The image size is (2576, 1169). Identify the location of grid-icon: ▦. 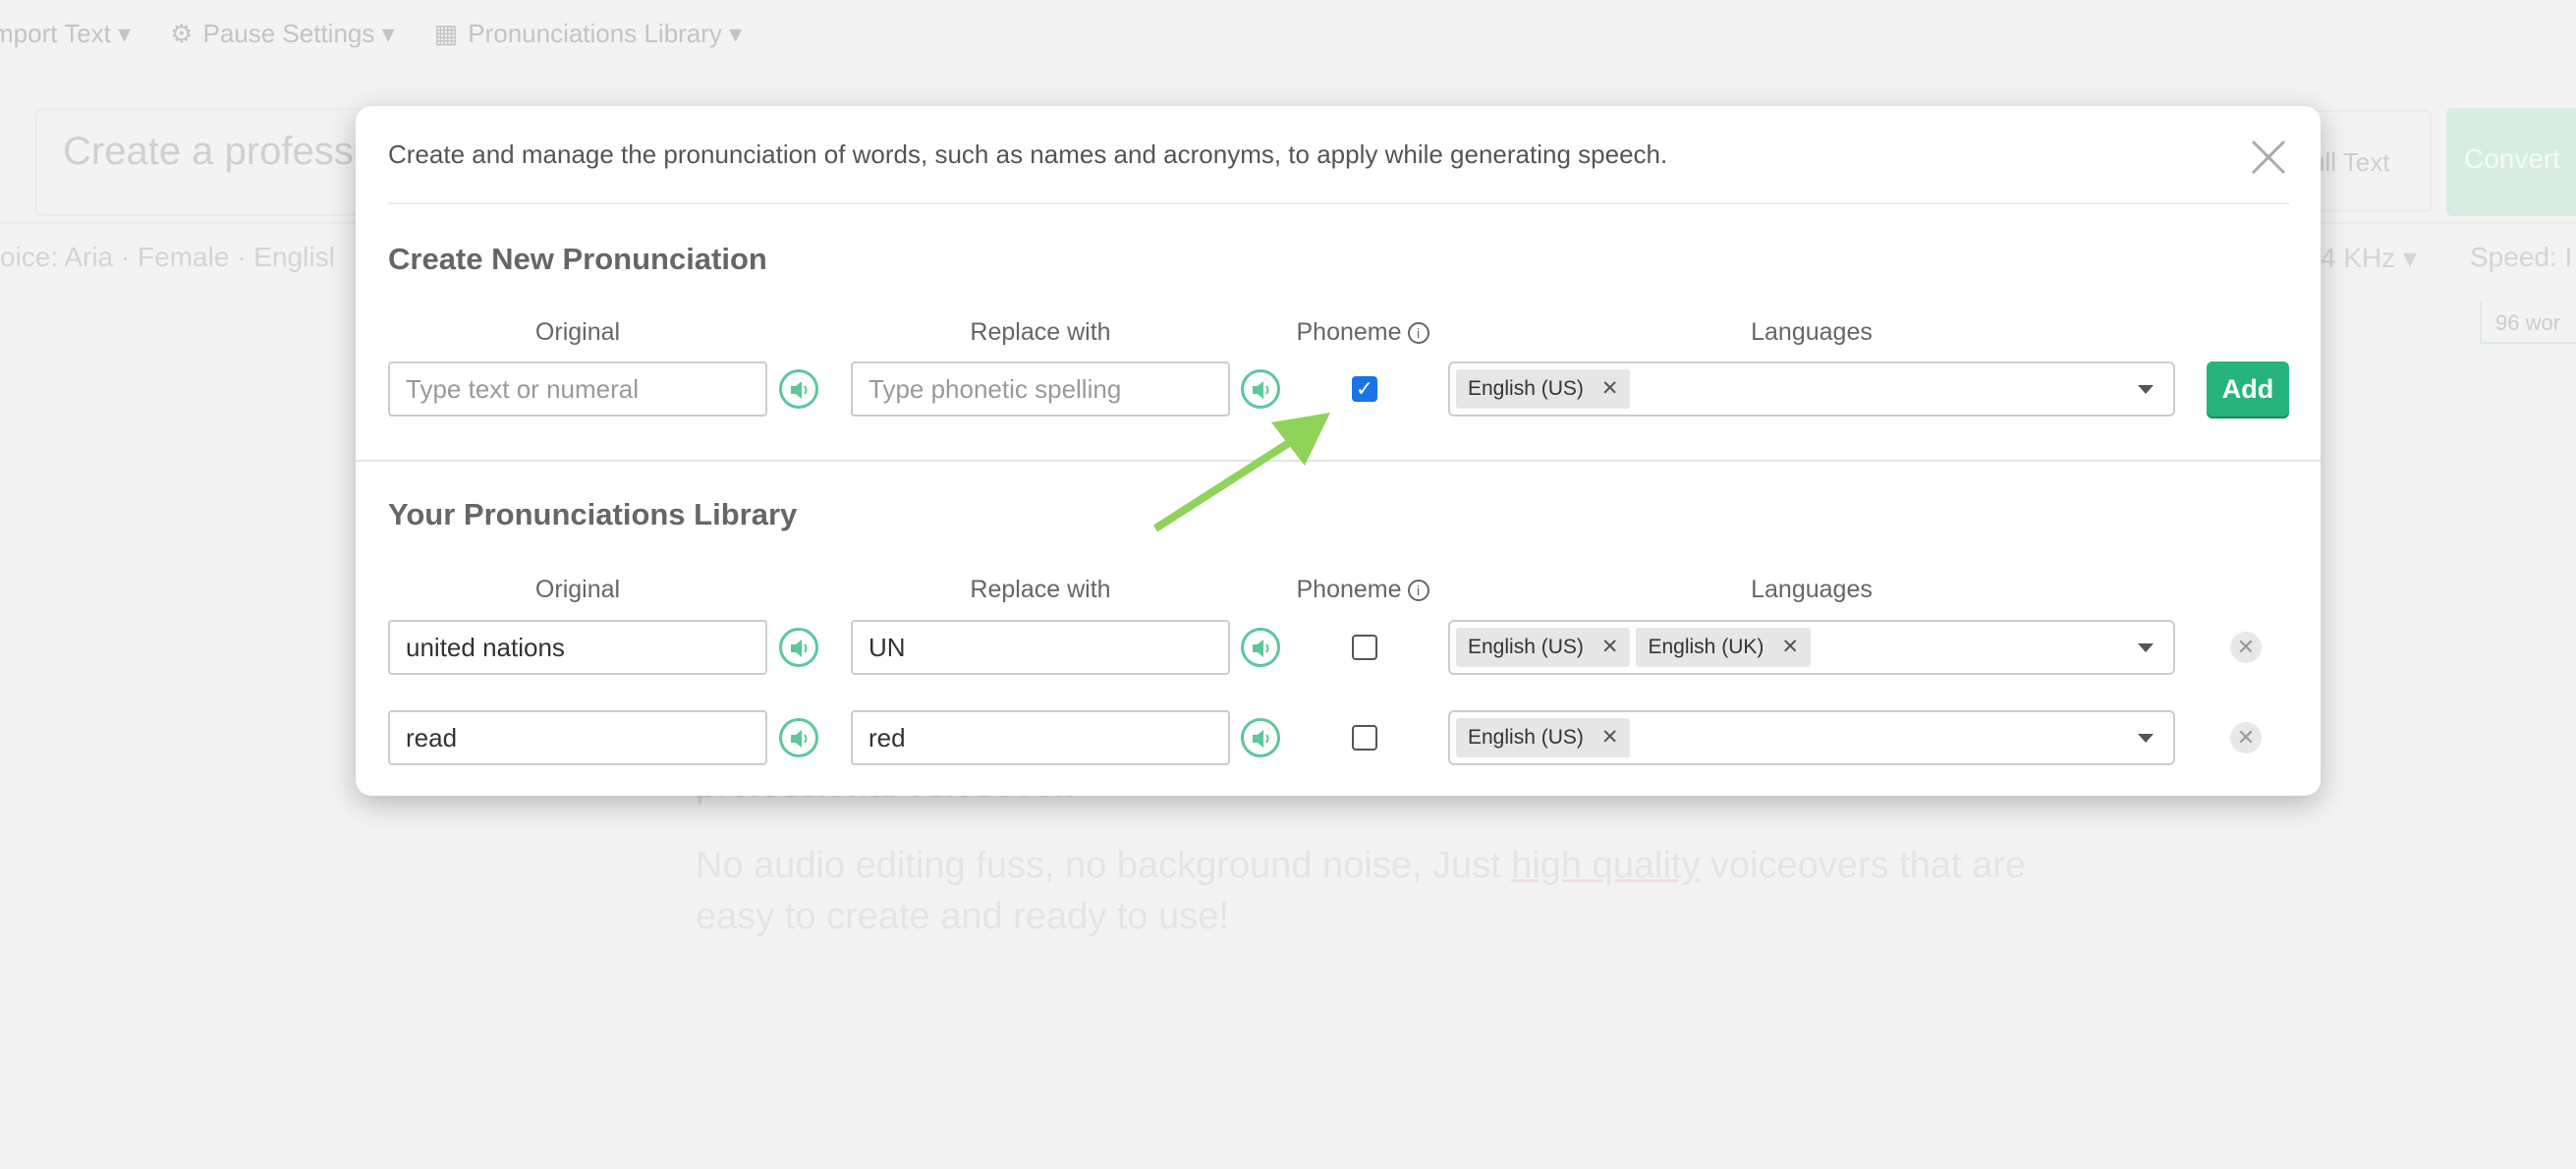
(446, 33).